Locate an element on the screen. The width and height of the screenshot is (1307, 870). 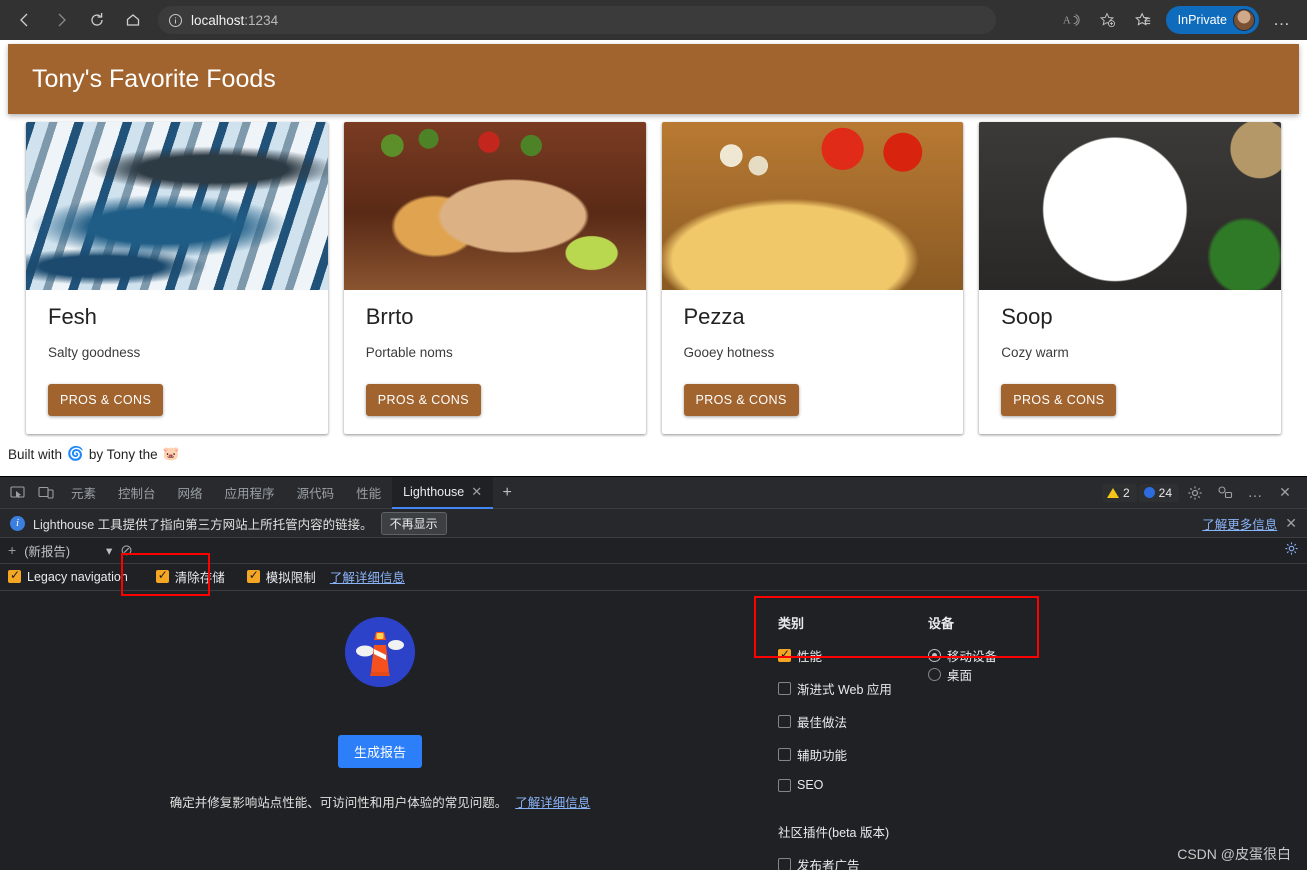
category-row: SEO is located at coordinates (1042, 785).